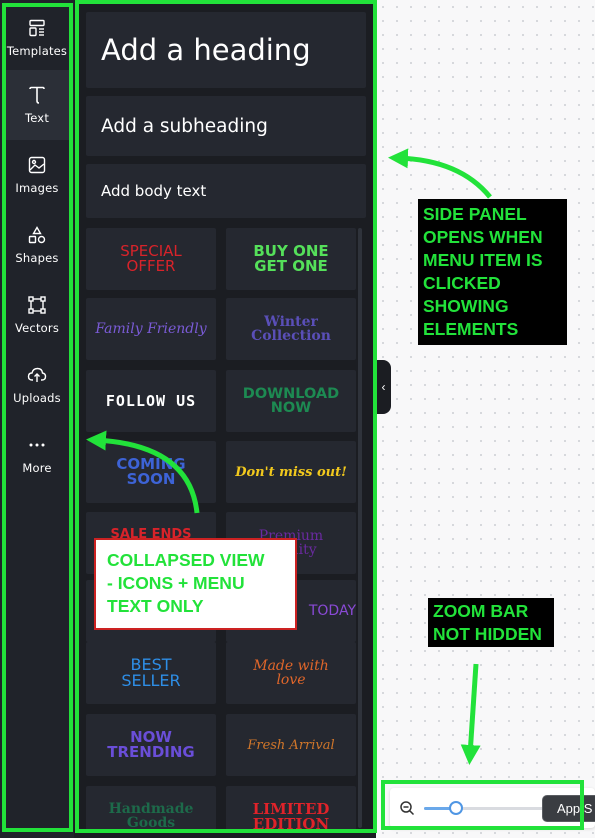 This screenshot has width=595, height=838. Describe the element at coordinates (491, 622) in the screenshot. I see `callout-zoom-bar: ZOOM BAR NOT HIDDEN` at that location.